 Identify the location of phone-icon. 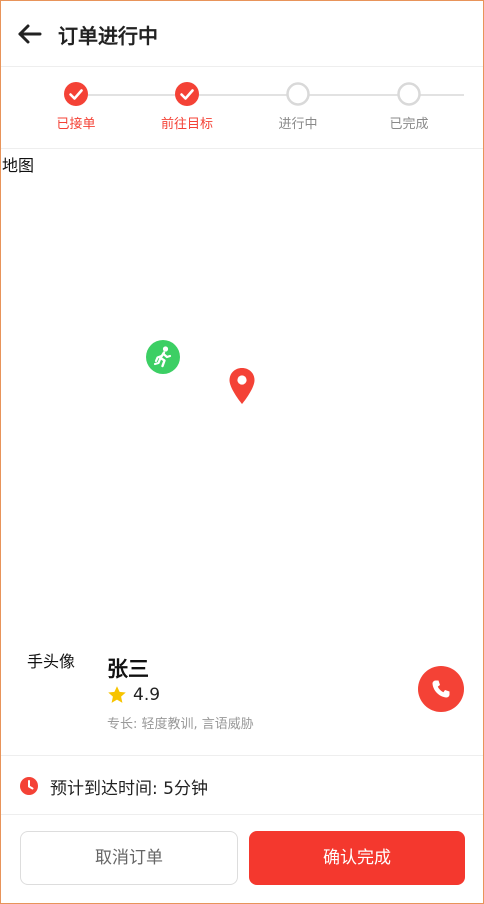
(441, 689).